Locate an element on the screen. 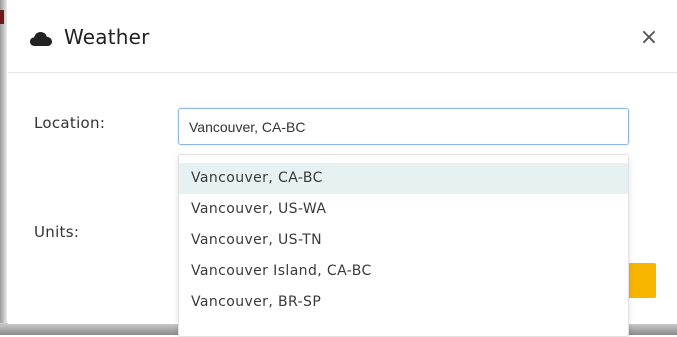 This screenshot has height=337, width=677. location-label: Location: is located at coordinates (70, 123).